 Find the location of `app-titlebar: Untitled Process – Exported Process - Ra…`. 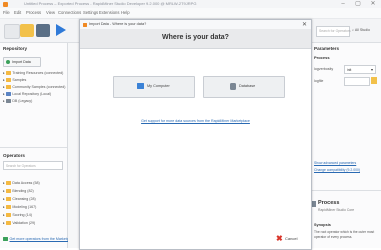

app-titlebar: Untitled Process – Exported Process - Ra… is located at coordinates (190, 4).